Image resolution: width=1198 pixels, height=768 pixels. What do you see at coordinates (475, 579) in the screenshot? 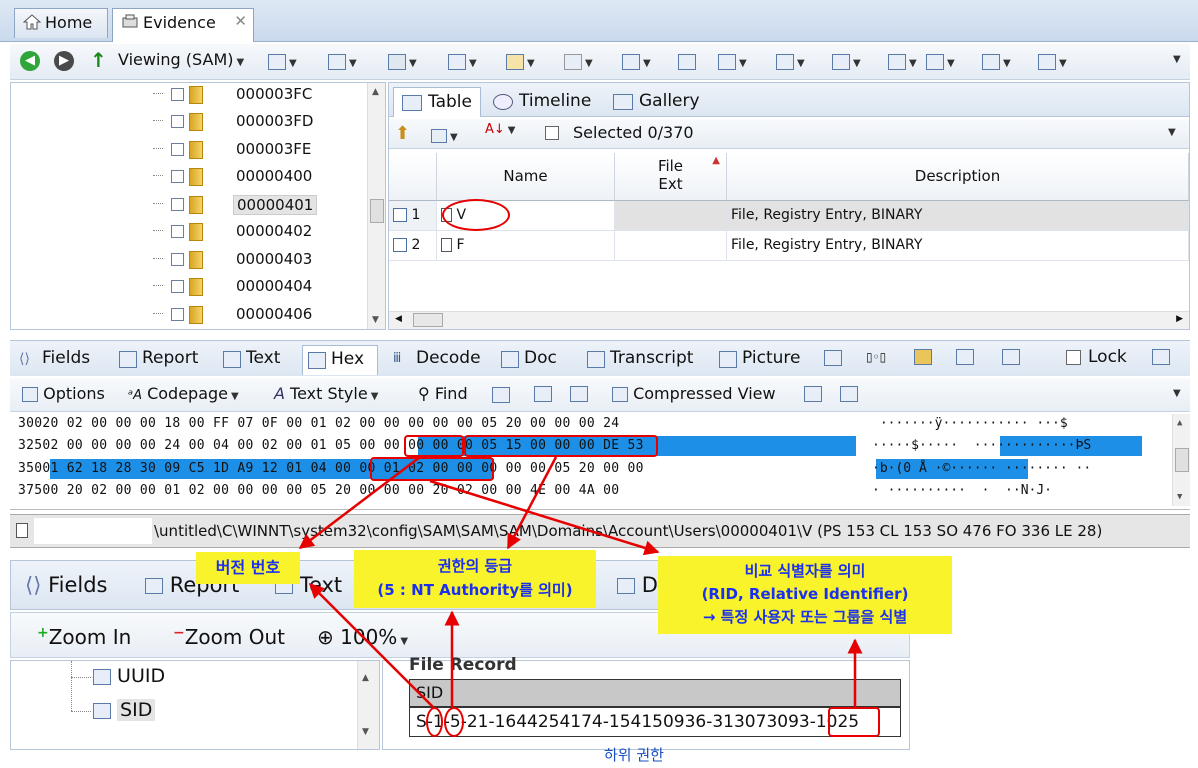
I see `callout-authority: 권한의 등급 (5 : NT Authority를 의미)` at bounding box center [475, 579].